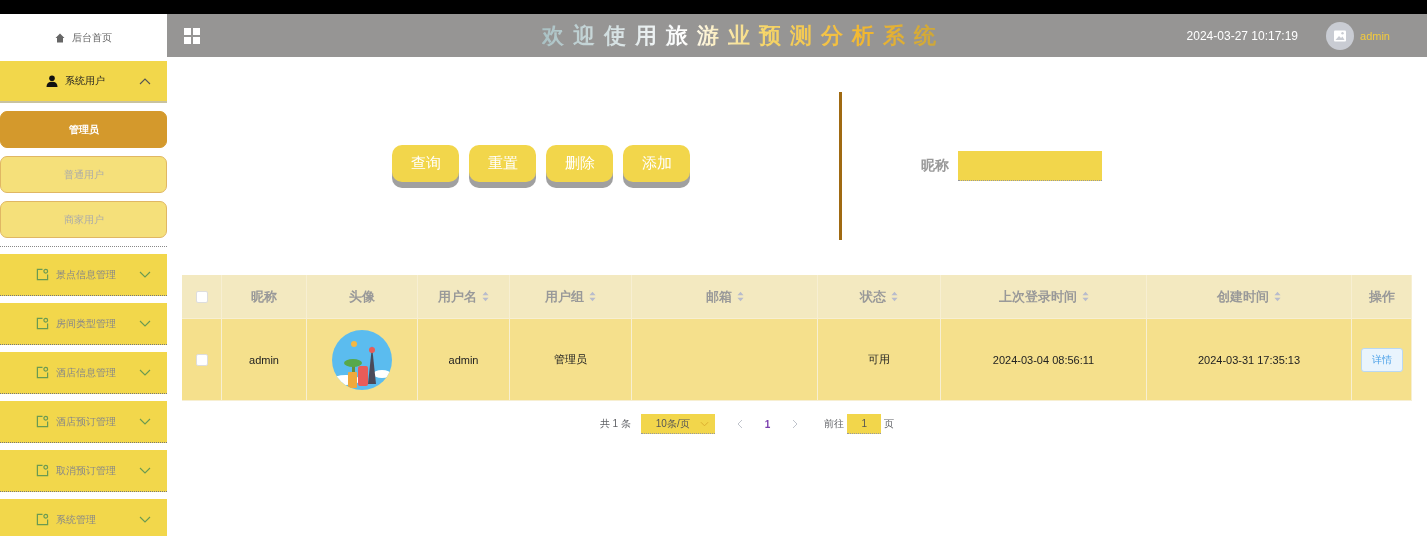 The height and width of the screenshot is (536, 1427). What do you see at coordinates (83, 324) in the screenshot?
I see `sidebar-menu-item: 房间类型管理` at bounding box center [83, 324].